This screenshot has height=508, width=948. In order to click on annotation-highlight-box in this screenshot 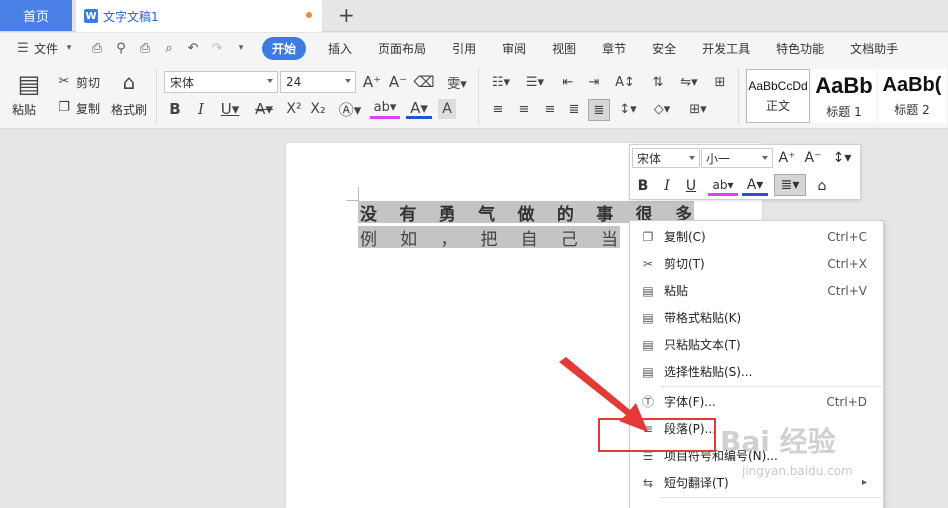, I will do `click(657, 435)`.